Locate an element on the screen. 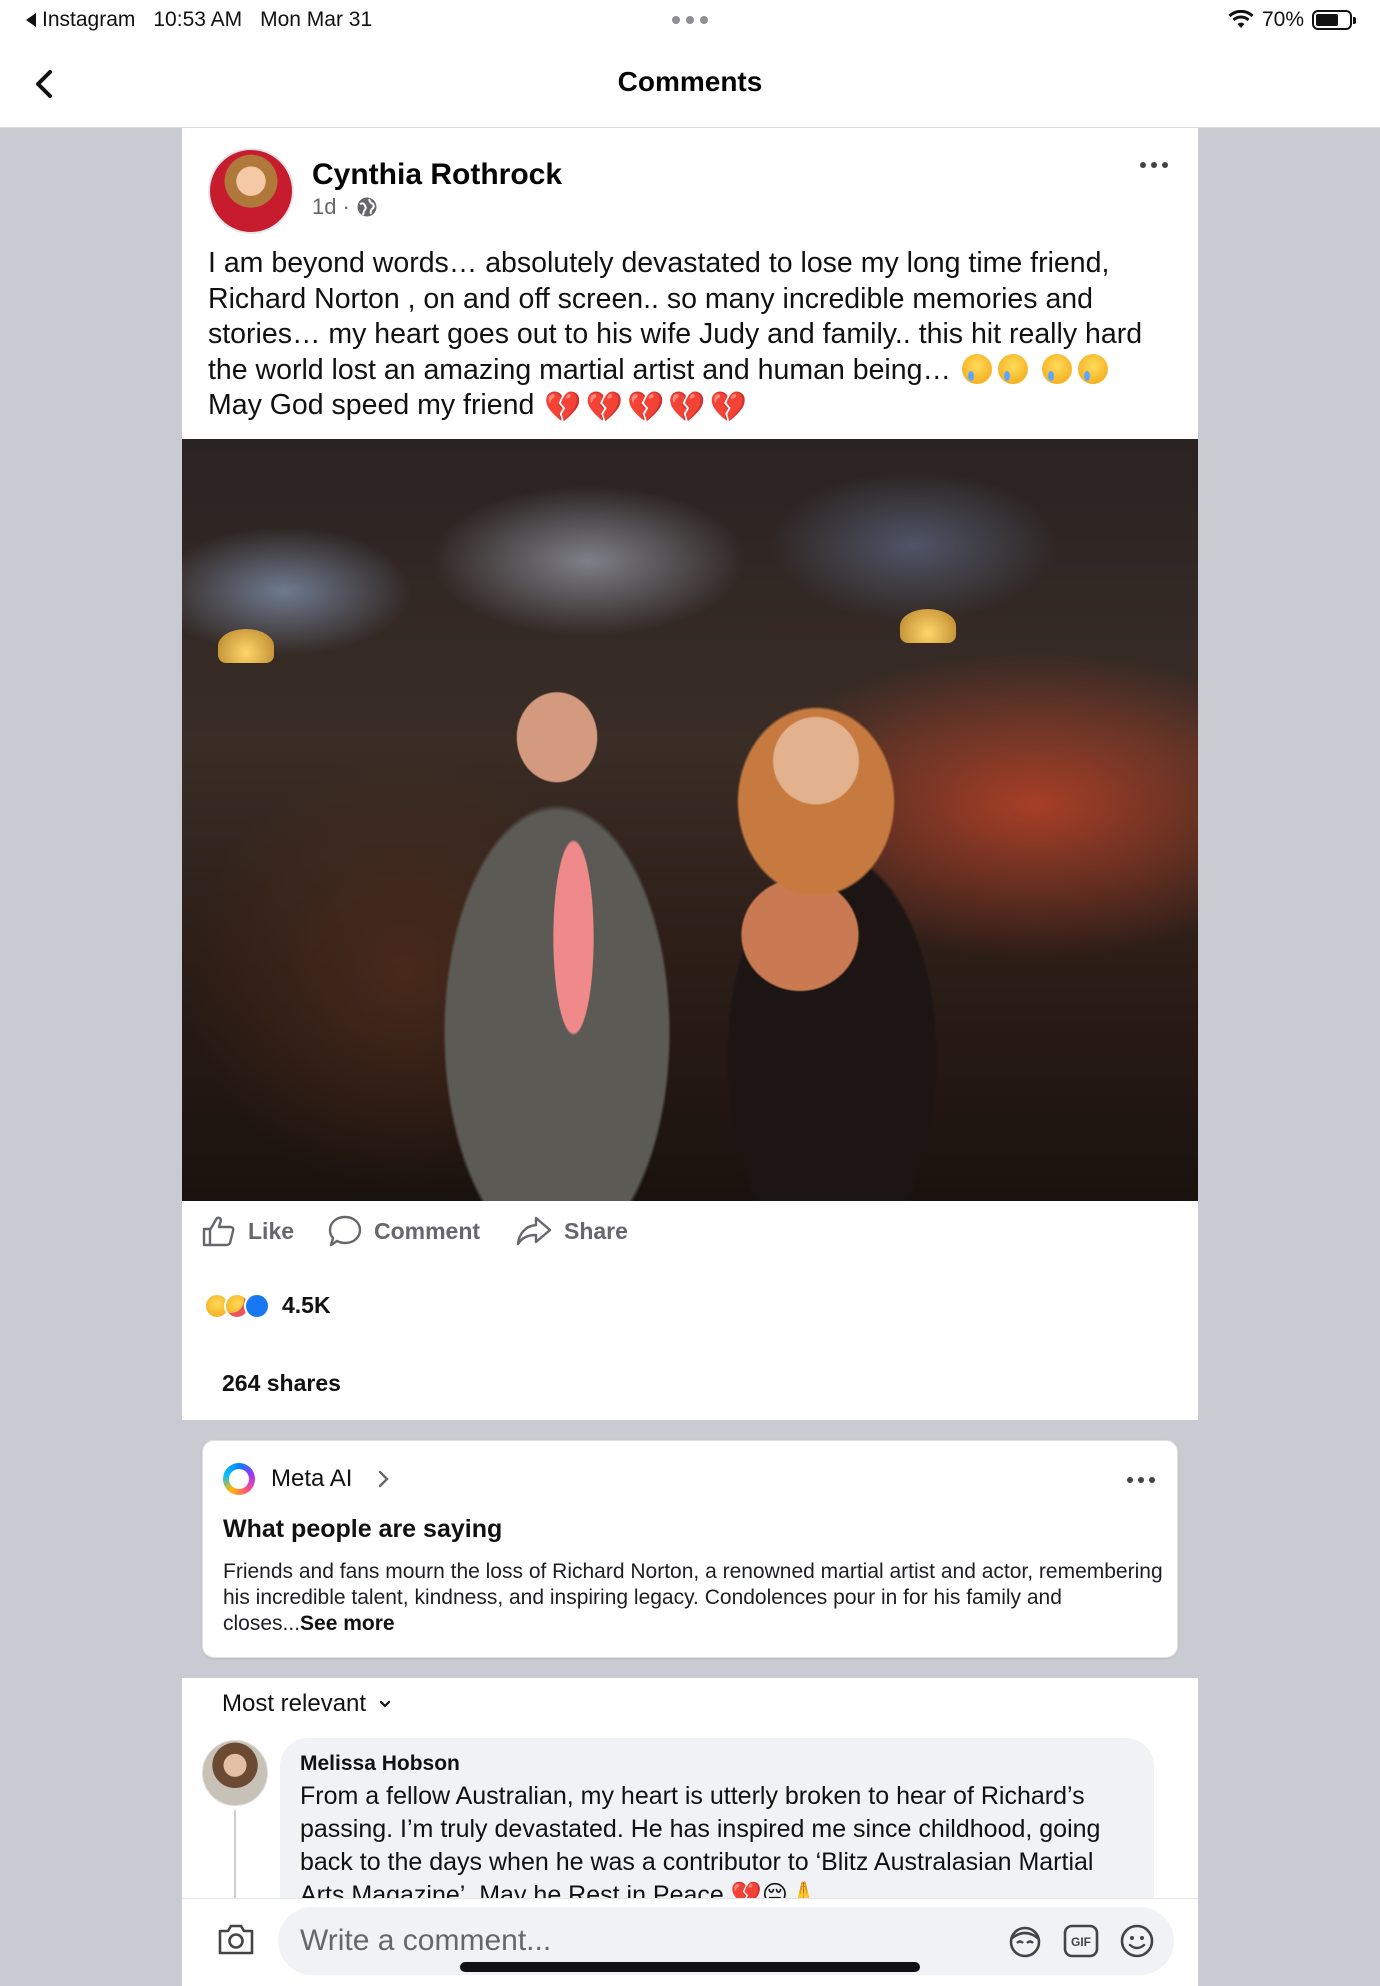 This screenshot has height=1986, width=1380. share-label: Share is located at coordinates (596, 1230).